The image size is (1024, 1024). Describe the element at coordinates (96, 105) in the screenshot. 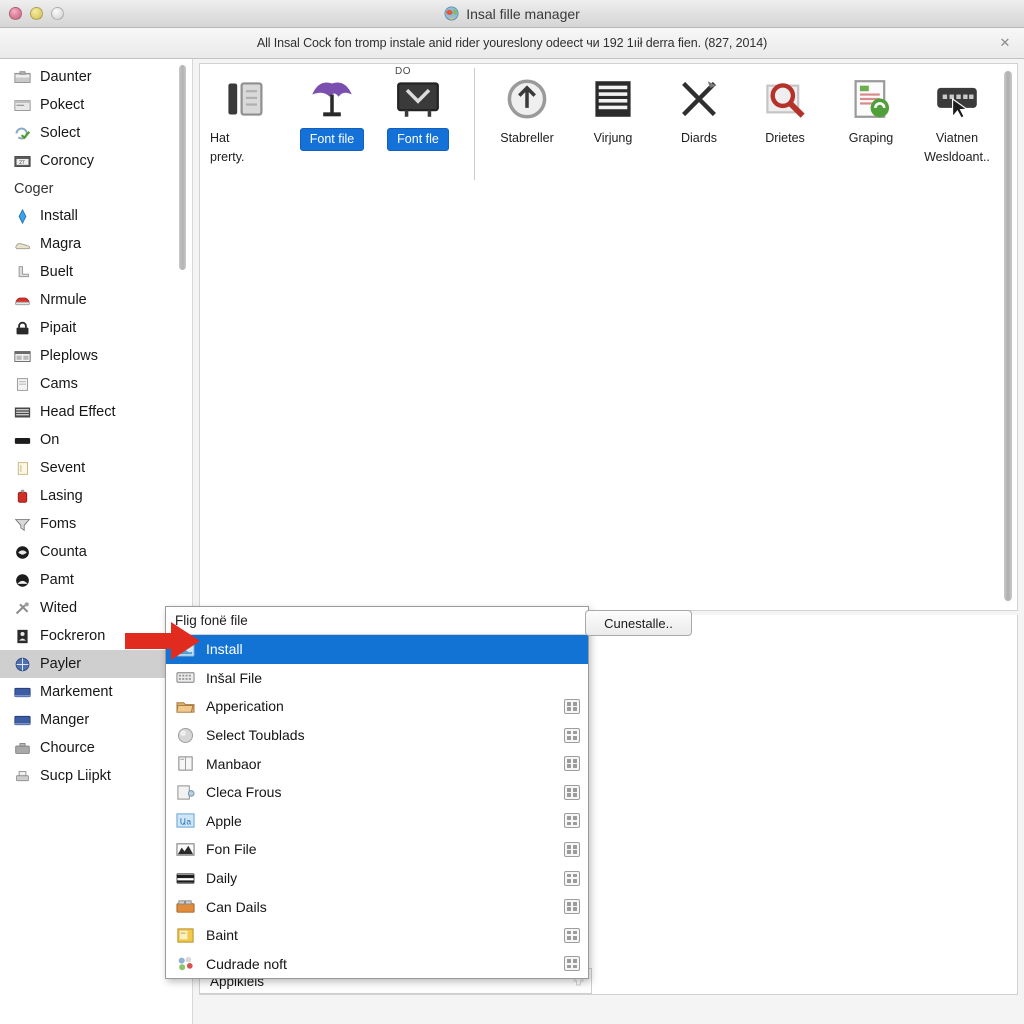

I see `sidebar-item-pokect: Pokect` at that location.